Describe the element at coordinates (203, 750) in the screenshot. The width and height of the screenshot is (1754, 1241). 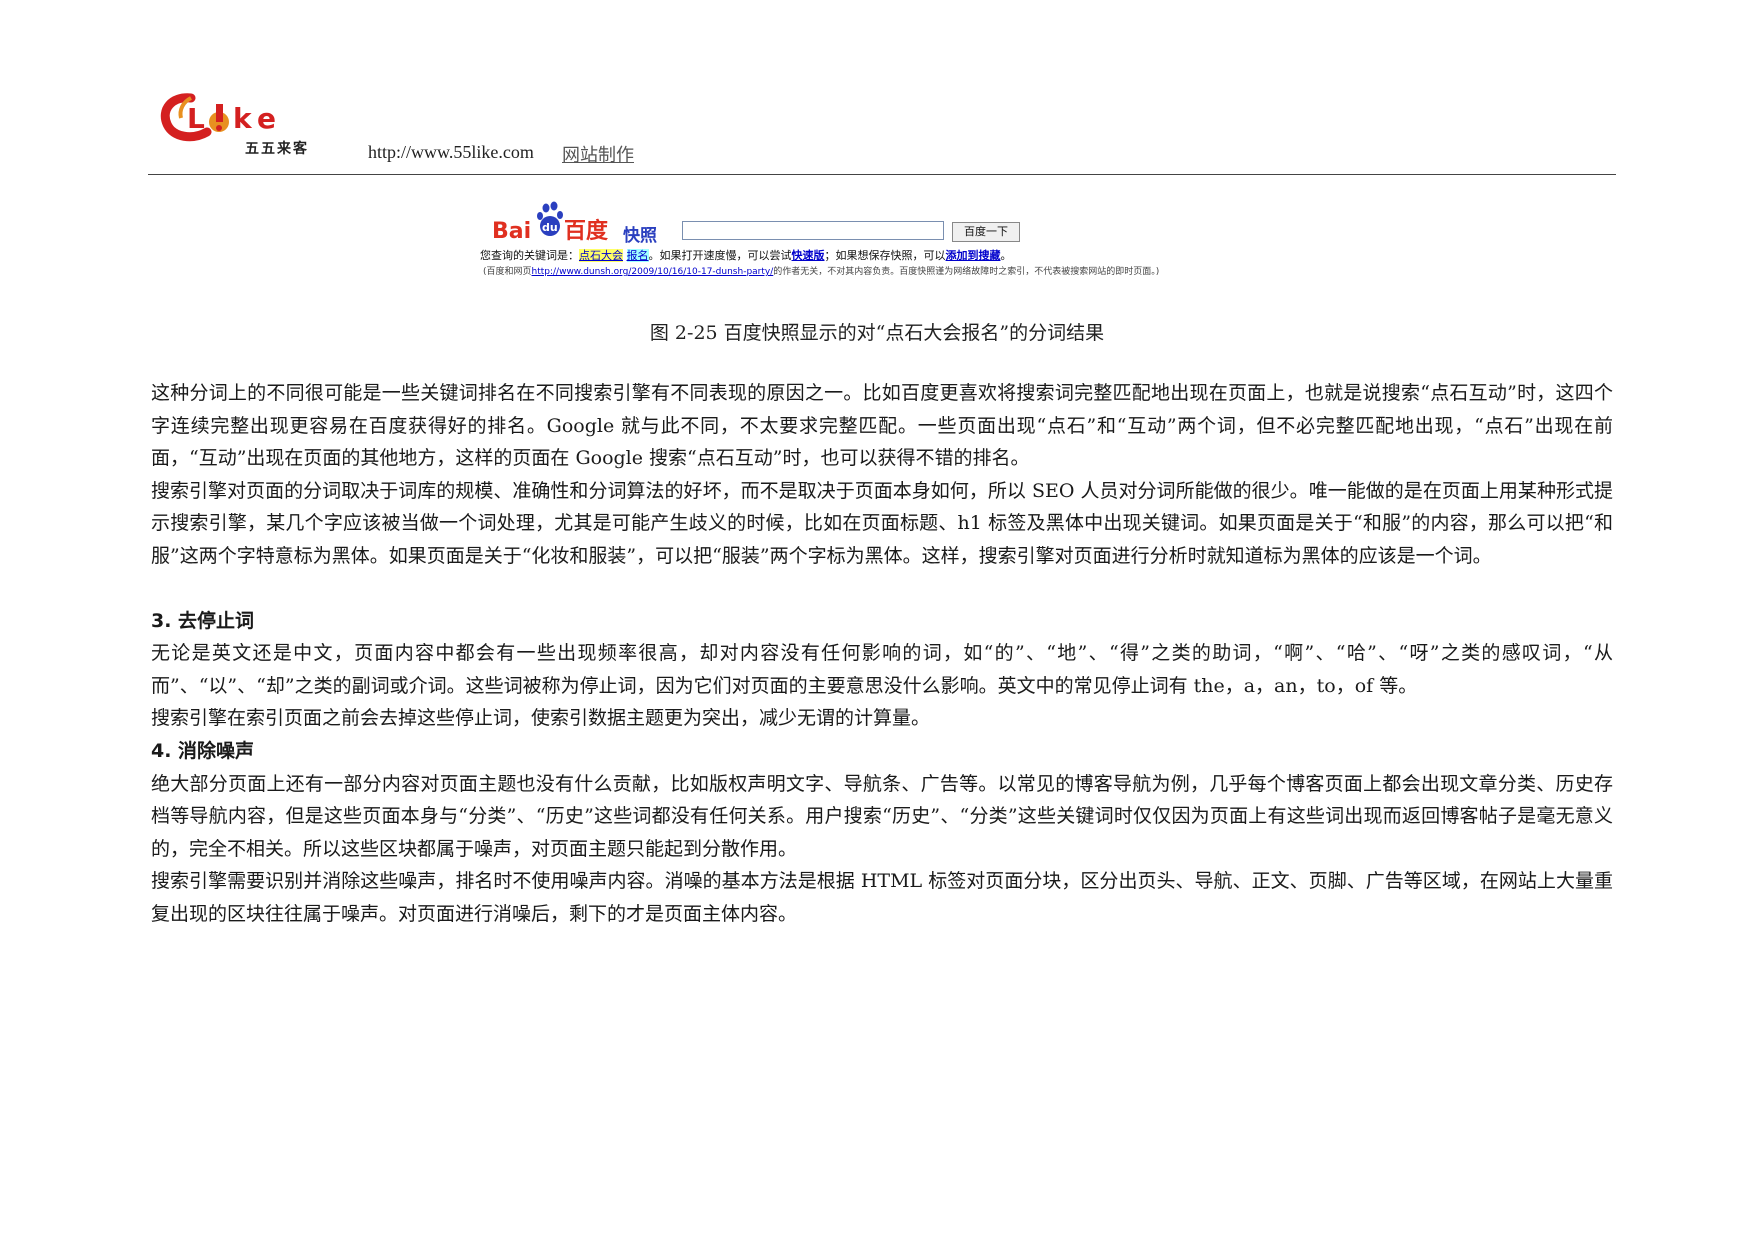
I see `section-heading: 4. 消除噪声` at that location.